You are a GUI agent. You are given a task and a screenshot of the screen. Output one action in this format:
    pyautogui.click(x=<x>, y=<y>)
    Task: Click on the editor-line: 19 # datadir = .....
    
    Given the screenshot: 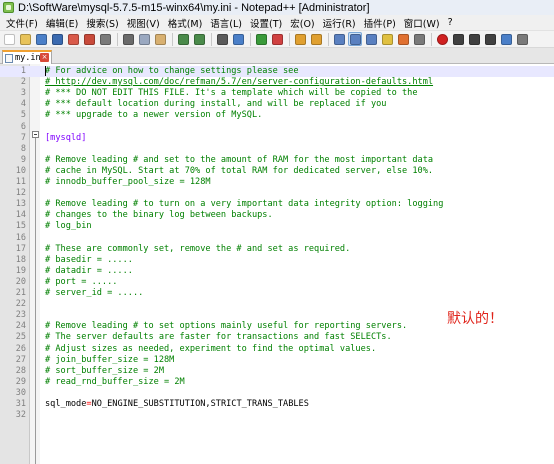 What is the action you would take?
    pyautogui.click(x=277, y=271)
    